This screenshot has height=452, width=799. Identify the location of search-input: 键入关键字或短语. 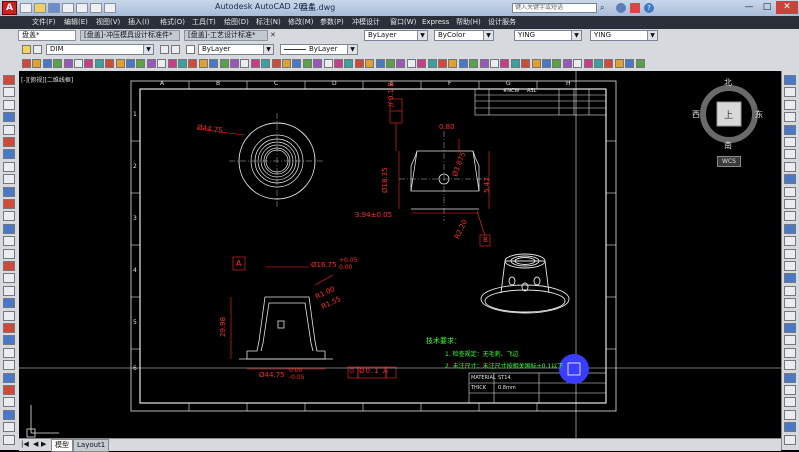
(554, 8).